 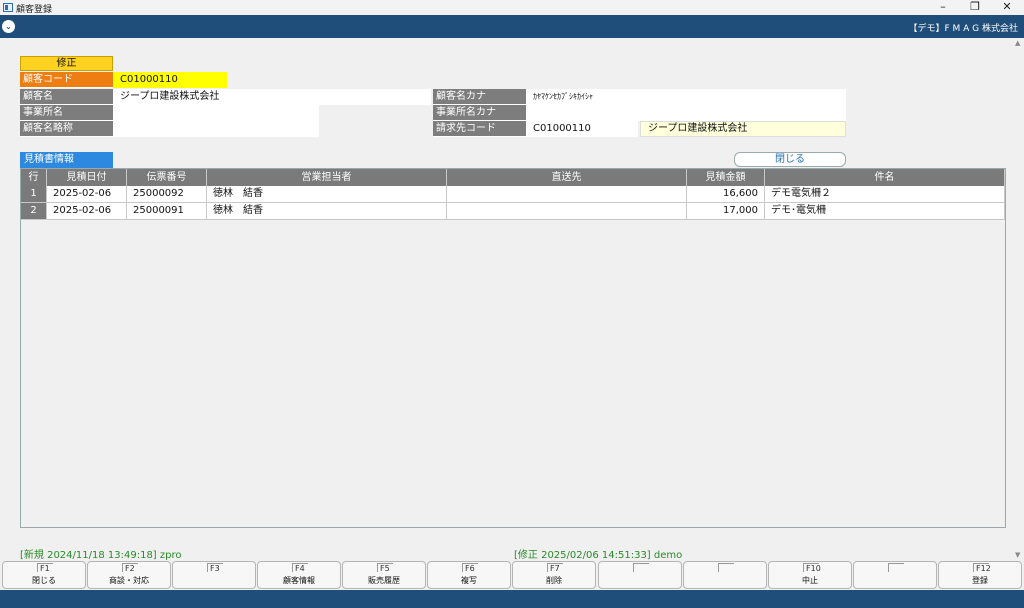 I want to click on customer-name-label: 顧客名, so click(x=66, y=97).